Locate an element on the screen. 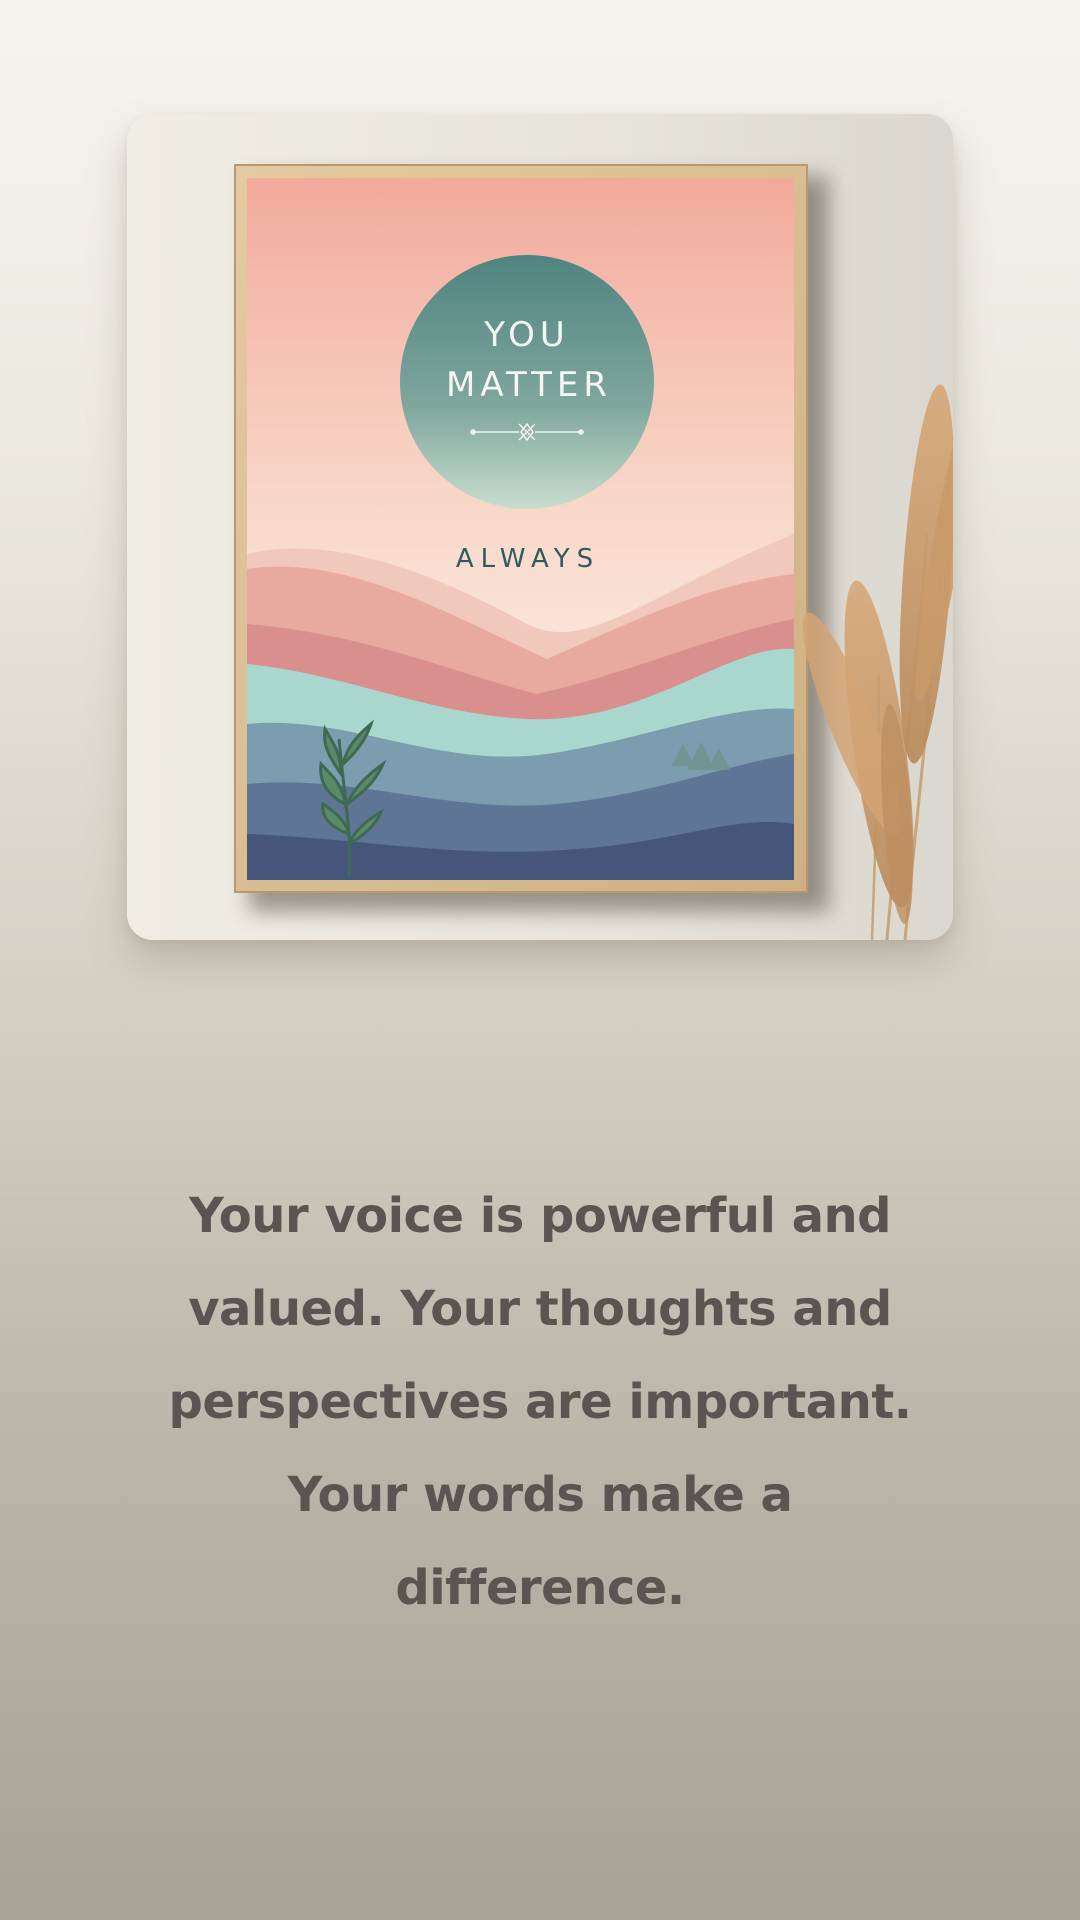 This screenshot has height=1920, width=1080. poster-subtitle: ALWAYS is located at coordinates (528, 559).